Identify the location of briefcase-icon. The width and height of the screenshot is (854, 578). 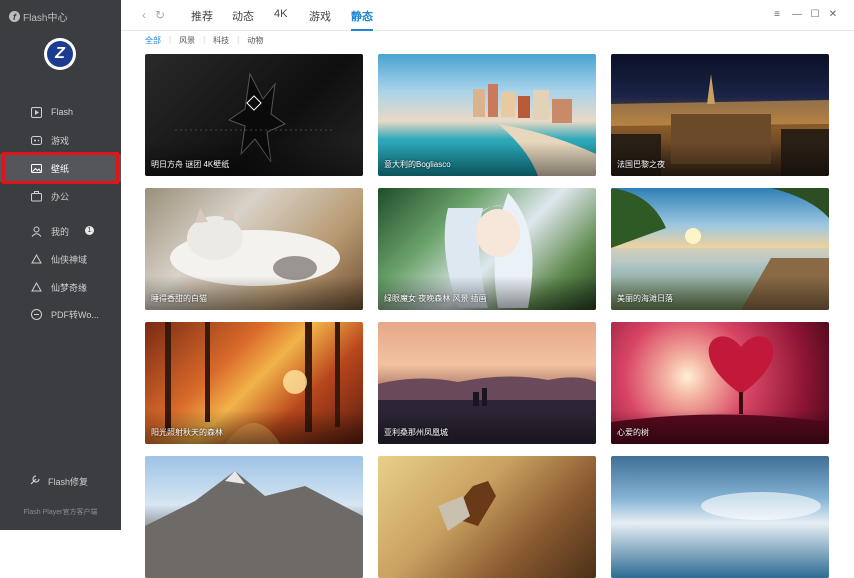
(36, 196).